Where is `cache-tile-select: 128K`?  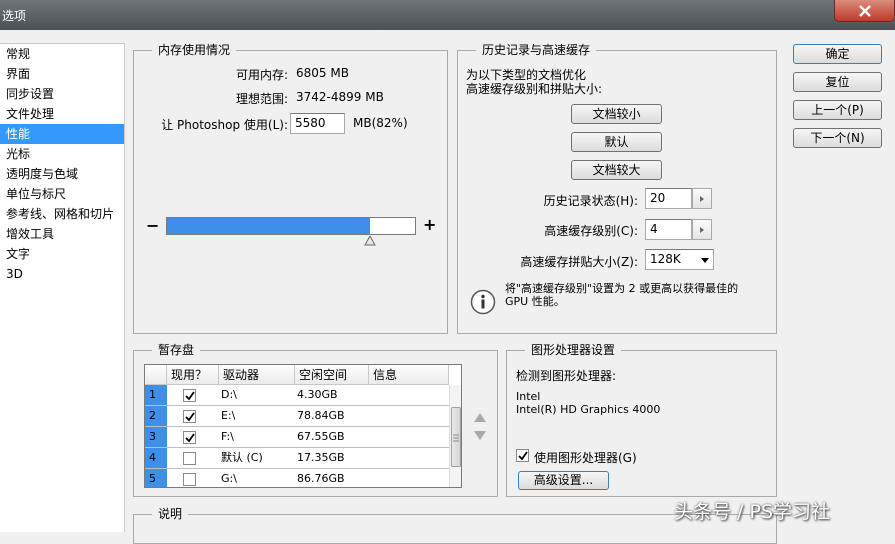
cache-tile-select: 128K is located at coordinates (679, 259).